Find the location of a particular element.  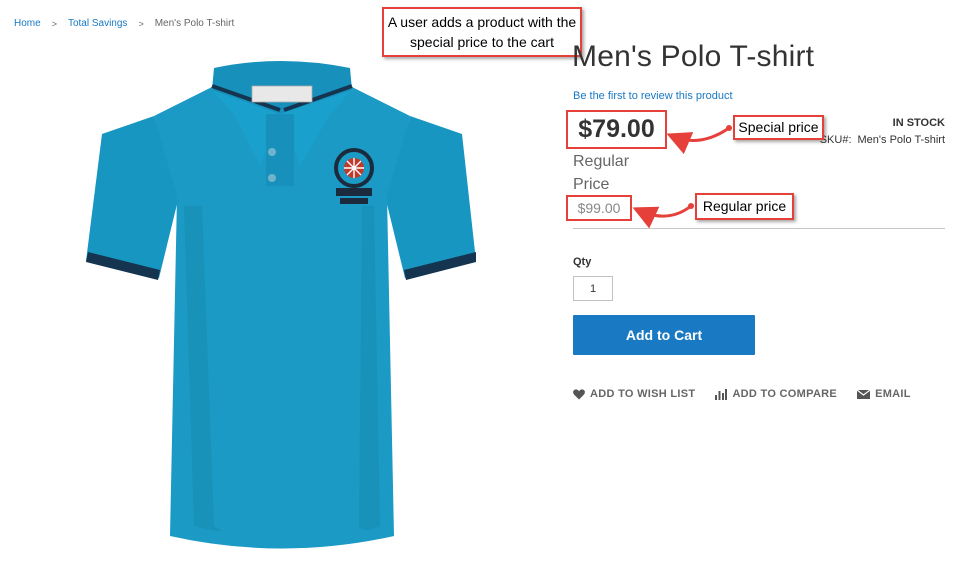

add-to-compare-link: ADD TO COMPARE is located at coordinates (776, 394).